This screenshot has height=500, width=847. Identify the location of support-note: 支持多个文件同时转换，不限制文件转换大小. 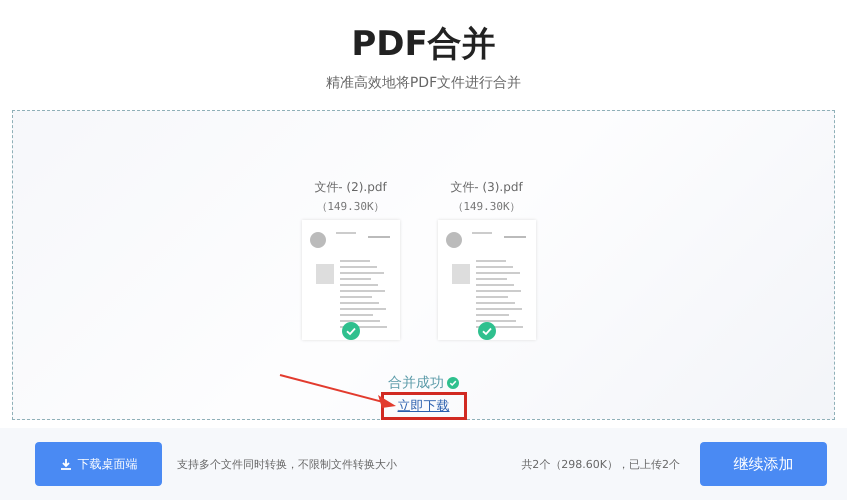
(287, 464).